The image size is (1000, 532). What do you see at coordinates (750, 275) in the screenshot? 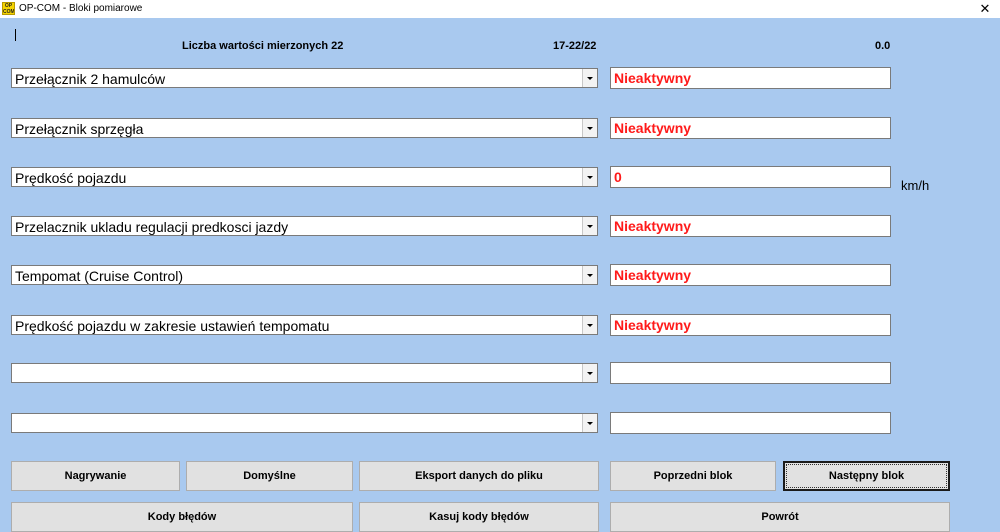
I see `value-field-5: Nieaktywny` at bounding box center [750, 275].